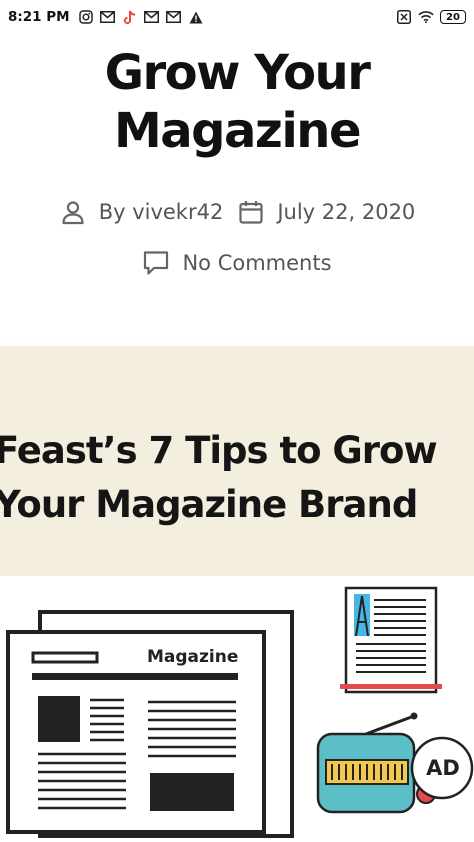 This screenshot has width=474, height=842. Describe the element at coordinates (86, 17) in the screenshot. I see `instagram-icon` at that location.